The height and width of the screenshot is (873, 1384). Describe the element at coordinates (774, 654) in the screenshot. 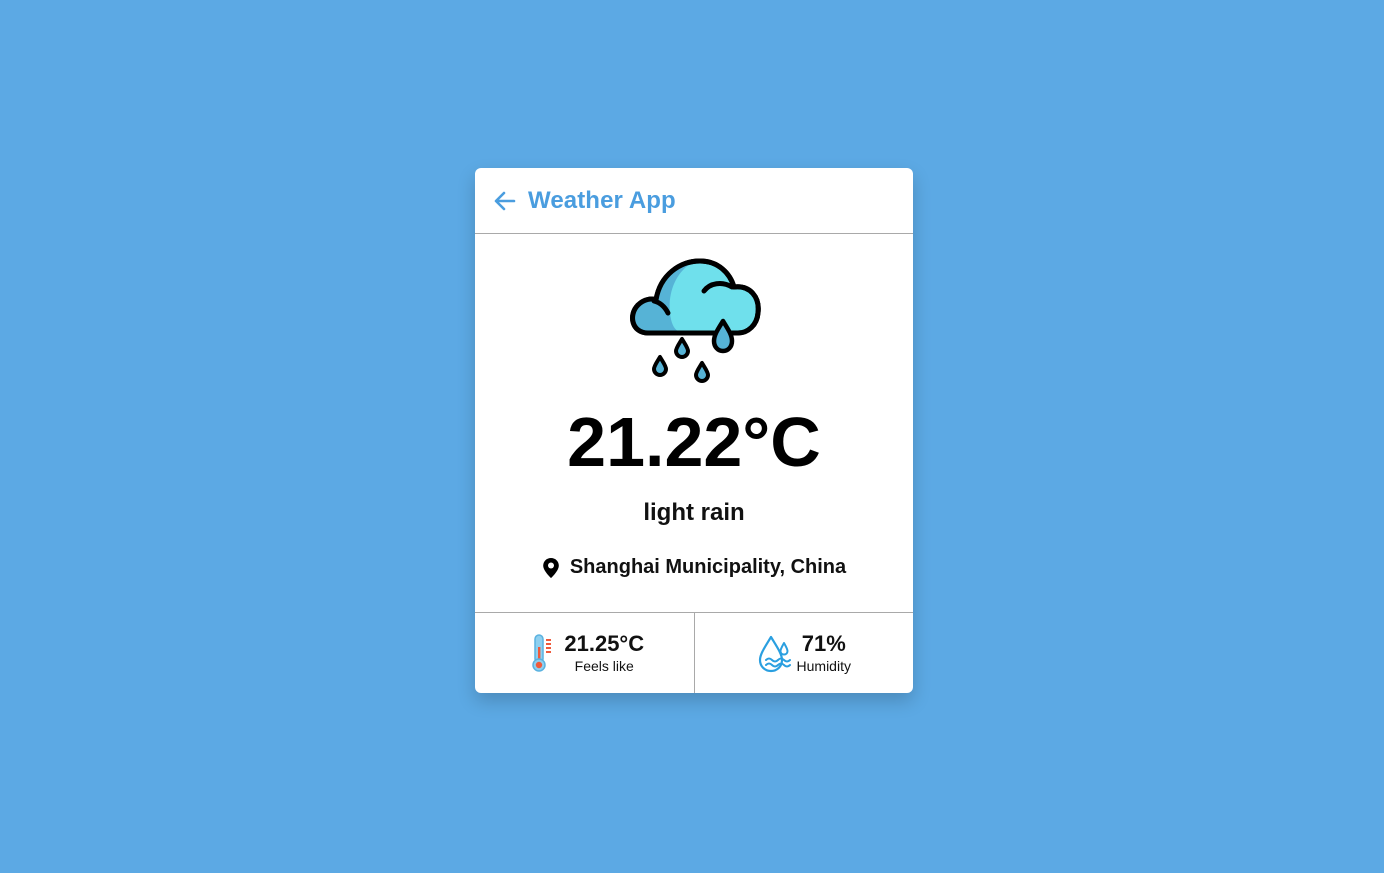

I see `humidity-icon` at that location.